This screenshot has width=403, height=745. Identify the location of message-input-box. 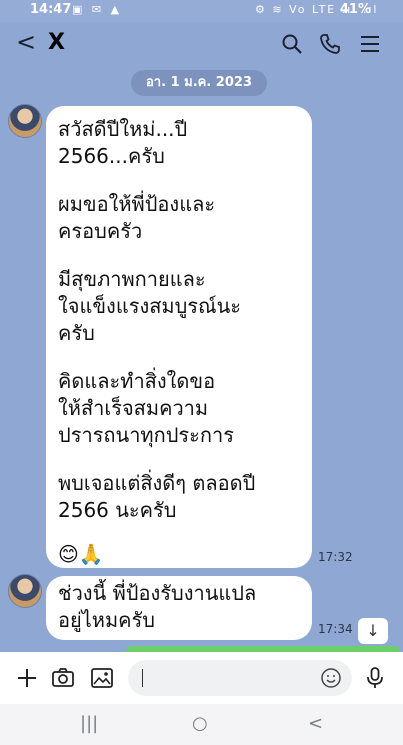
(240, 678).